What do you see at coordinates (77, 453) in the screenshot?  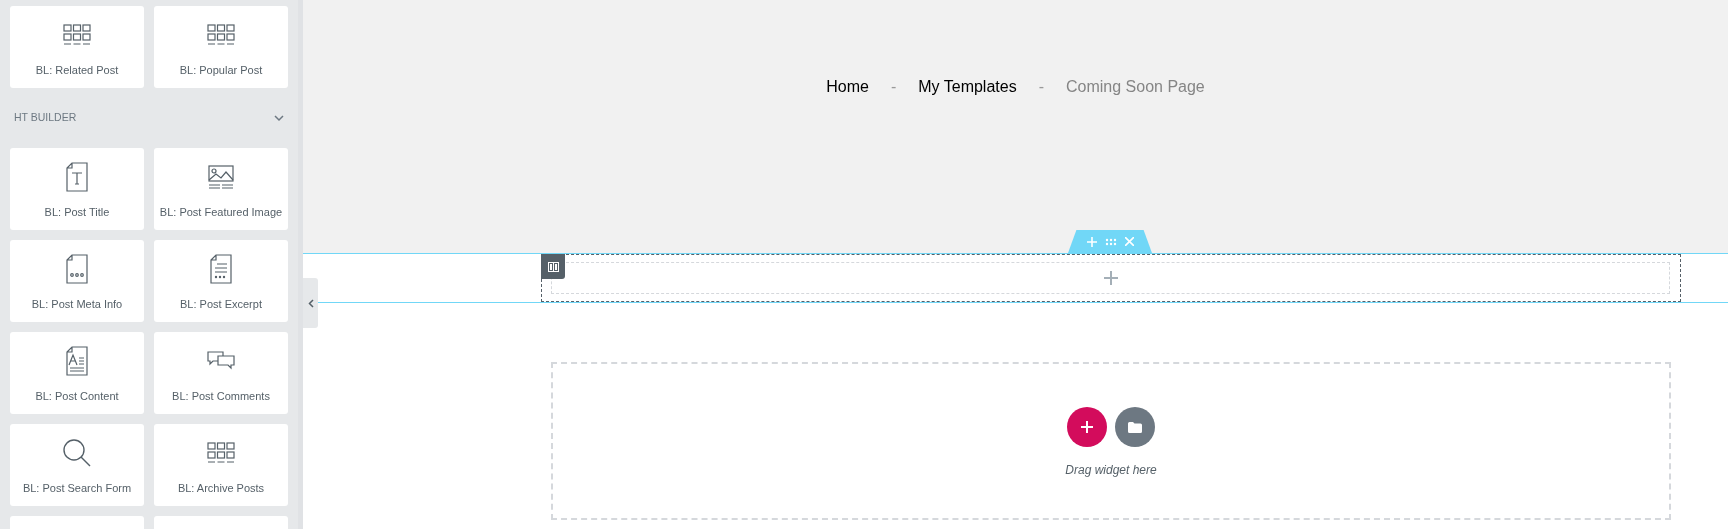 I see `search-icon` at bounding box center [77, 453].